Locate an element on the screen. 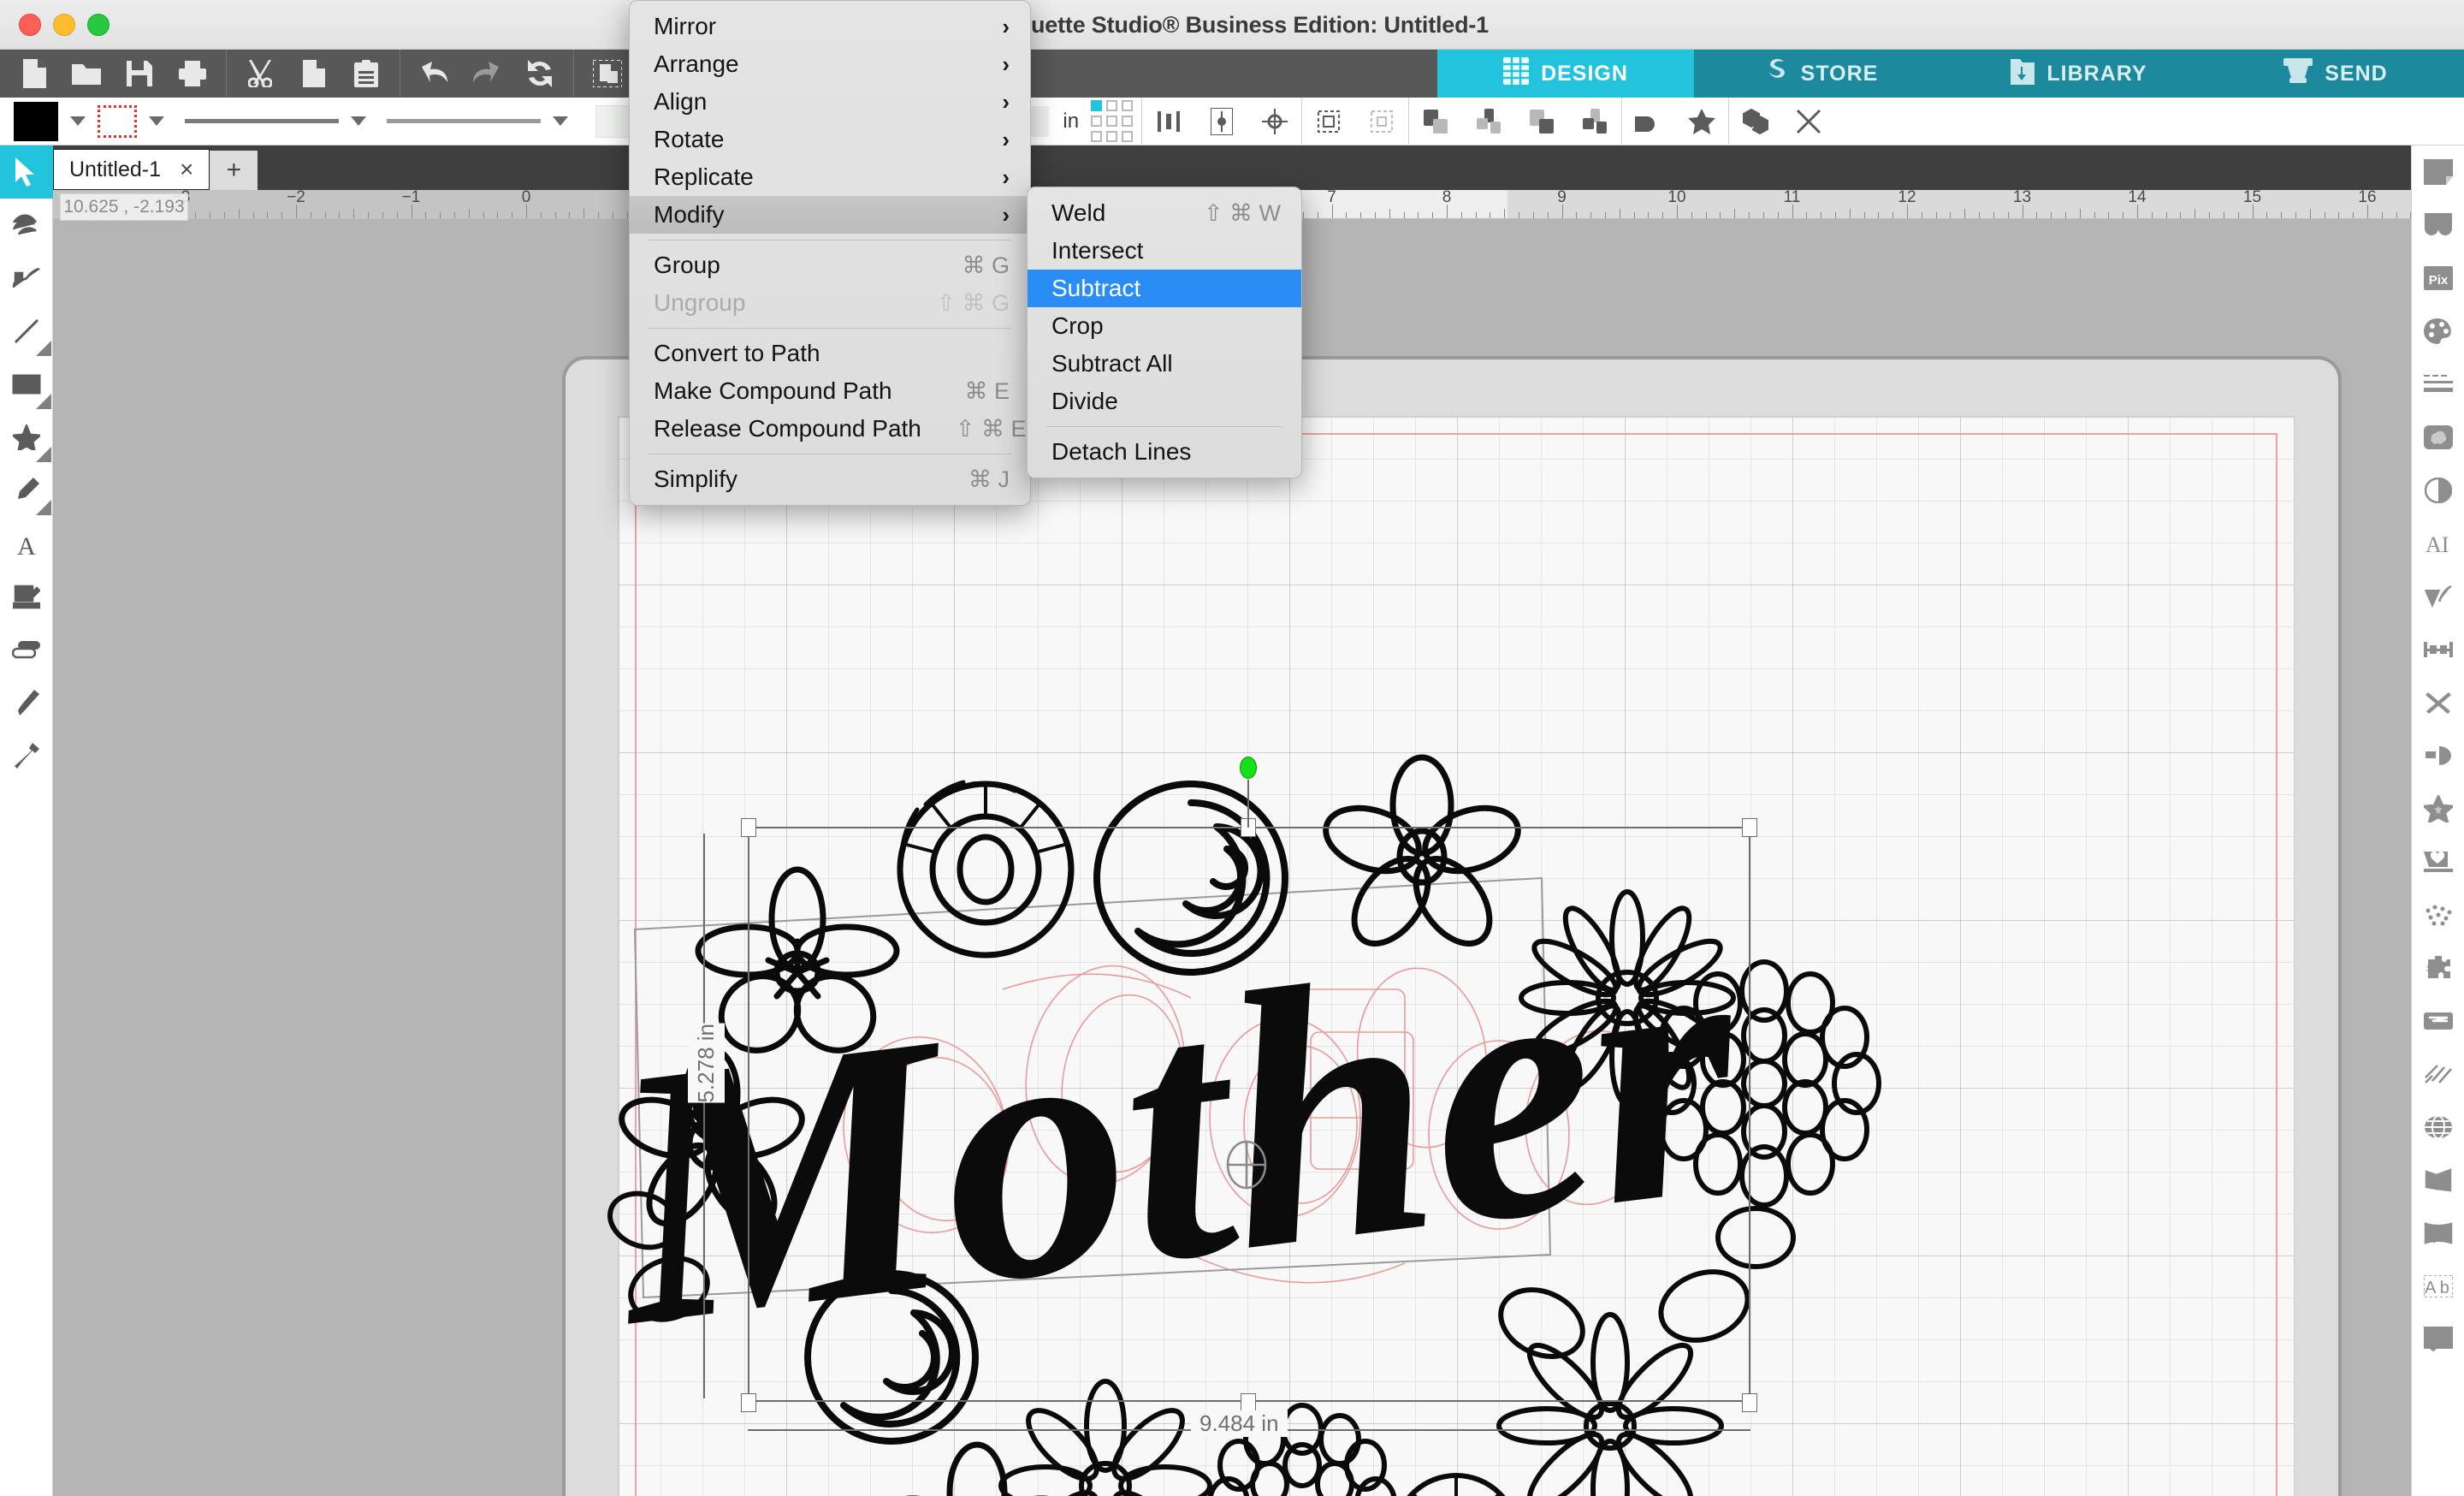  freehand-tool is located at coordinates (26, 490).